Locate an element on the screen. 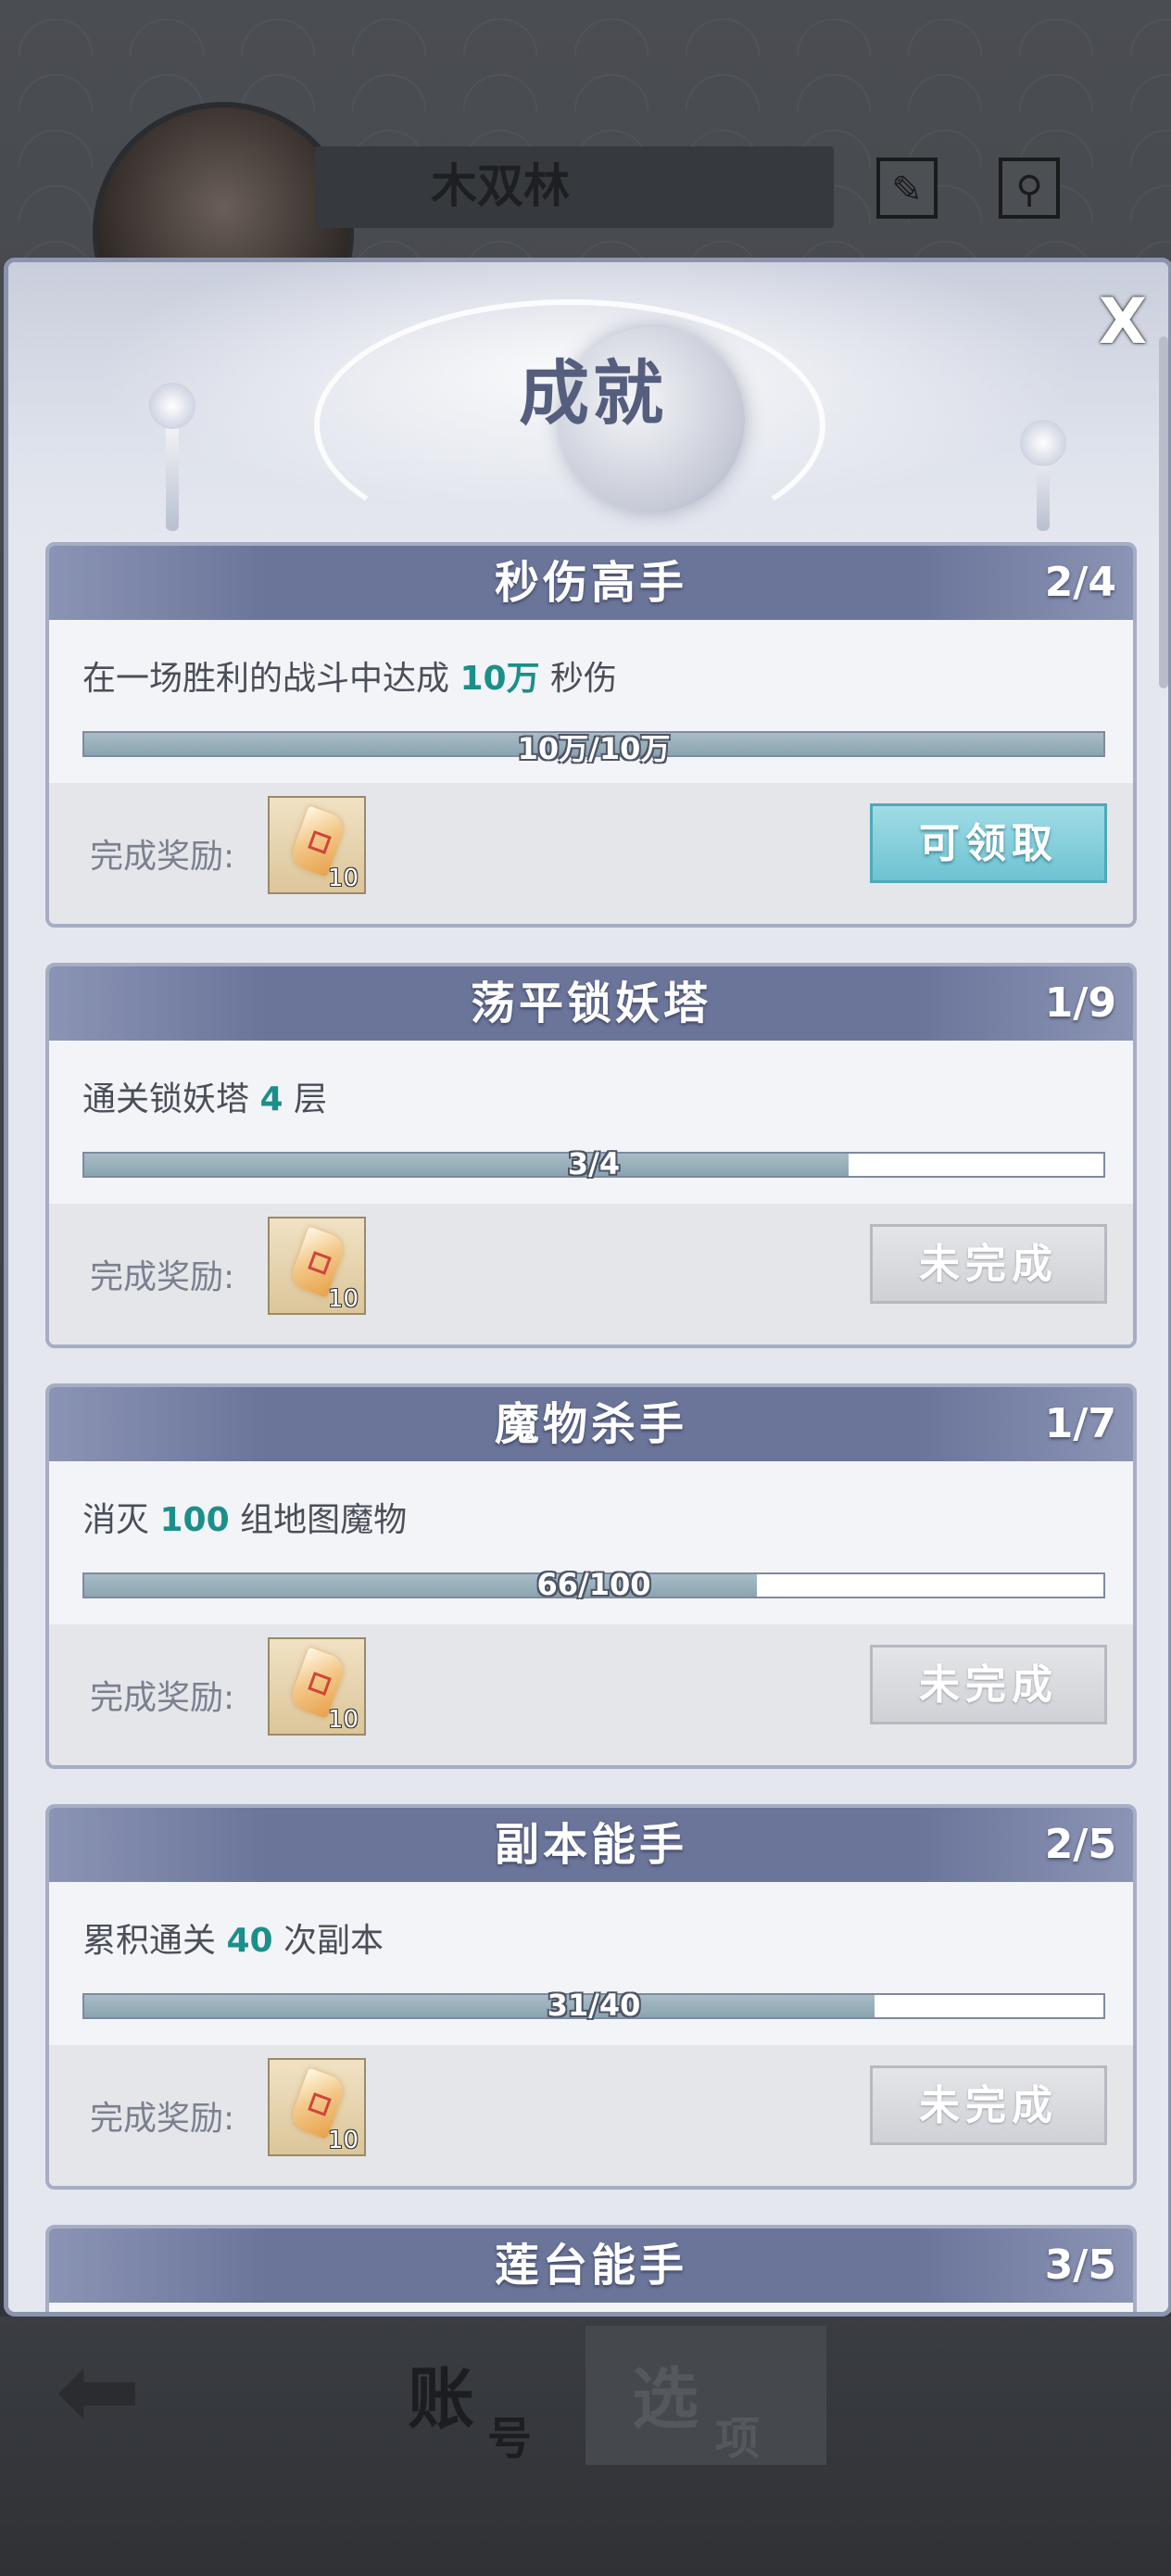 This screenshot has width=1171, height=2576. card-description: 在一场胜利的战斗中达成 10万 秒伤 is located at coordinates (350, 675).